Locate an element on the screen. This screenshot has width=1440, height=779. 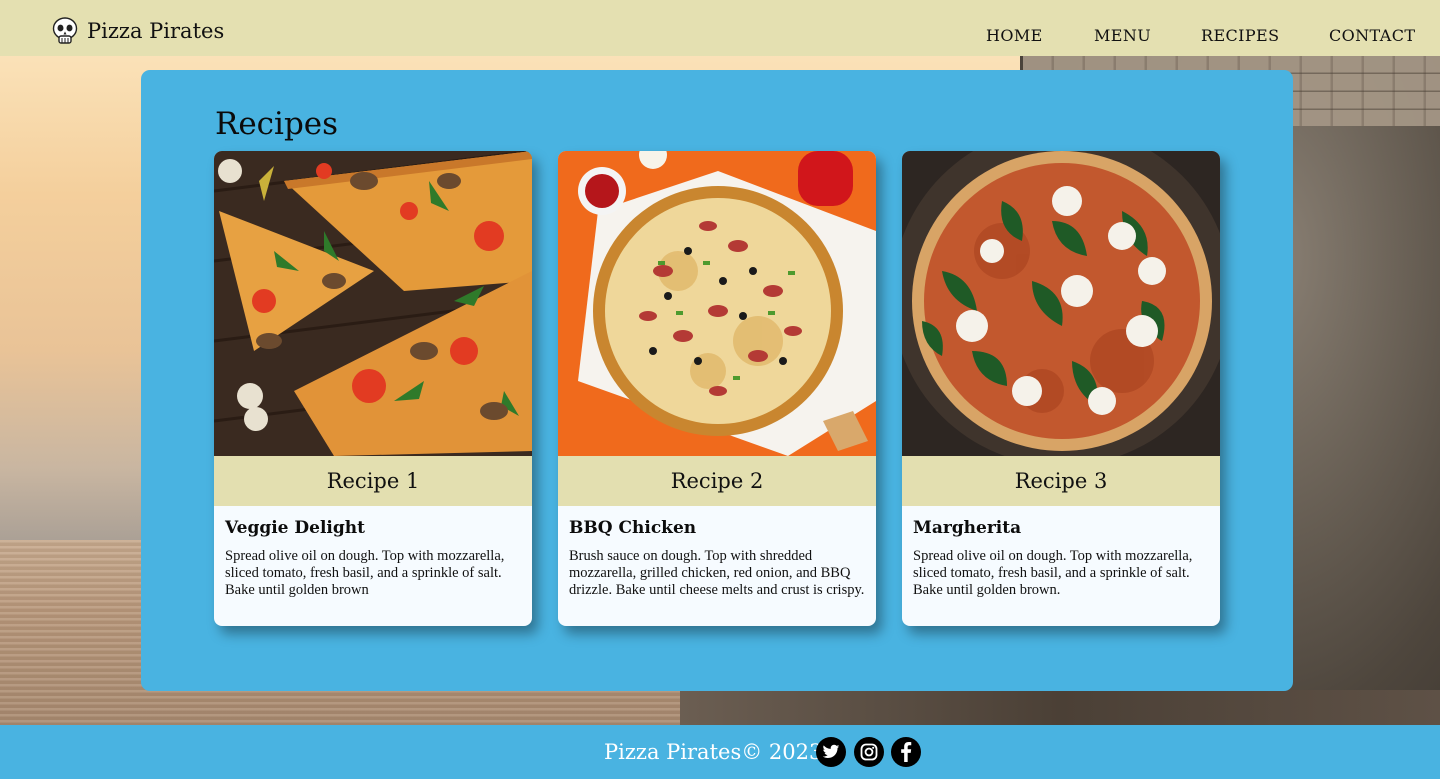
brand-name: Pizza Pirates is located at coordinates (156, 31).